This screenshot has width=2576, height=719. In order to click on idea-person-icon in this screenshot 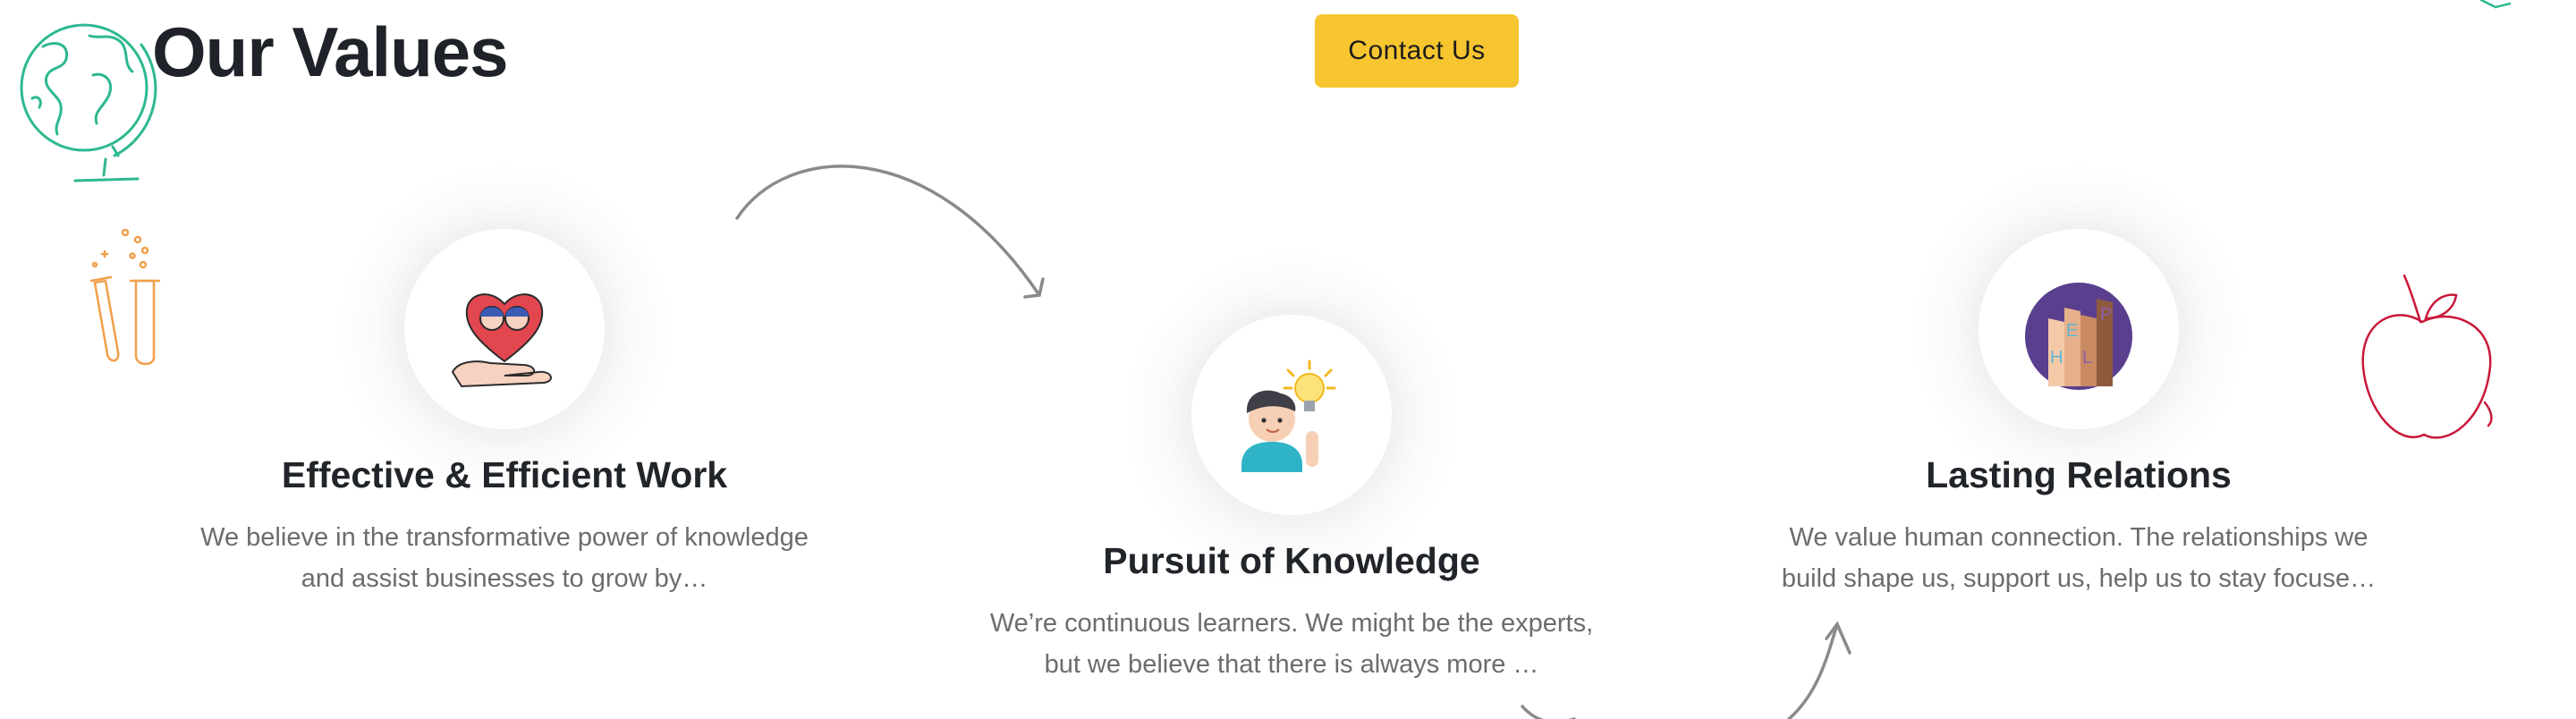, I will do `click(1288, 416)`.